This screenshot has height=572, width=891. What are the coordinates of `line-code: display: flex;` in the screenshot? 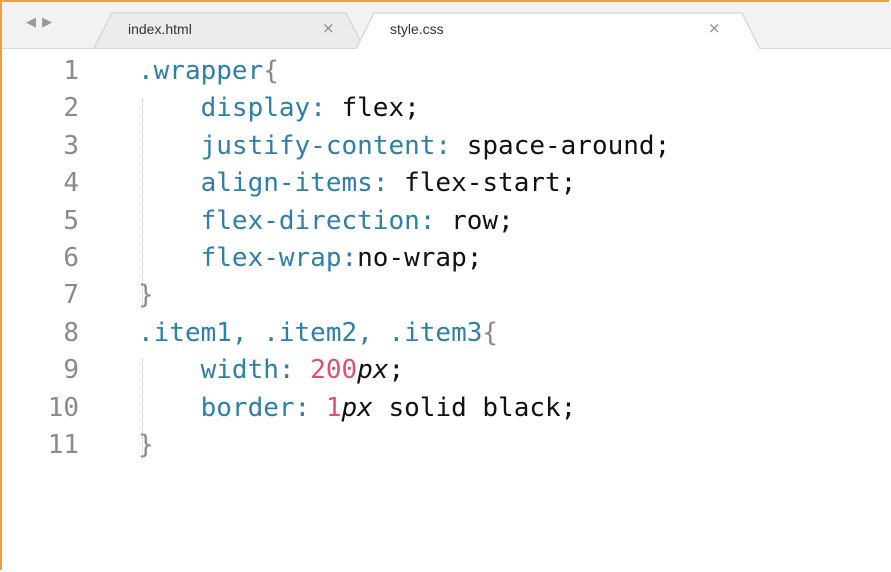 It's located at (279, 108).